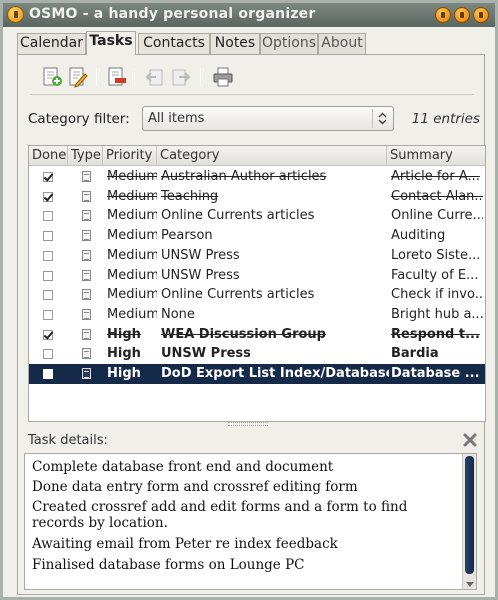 This screenshot has width=498, height=600. What do you see at coordinates (15, 14) in the screenshot?
I see `app-logo-icon` at bounding box center [15, 14].